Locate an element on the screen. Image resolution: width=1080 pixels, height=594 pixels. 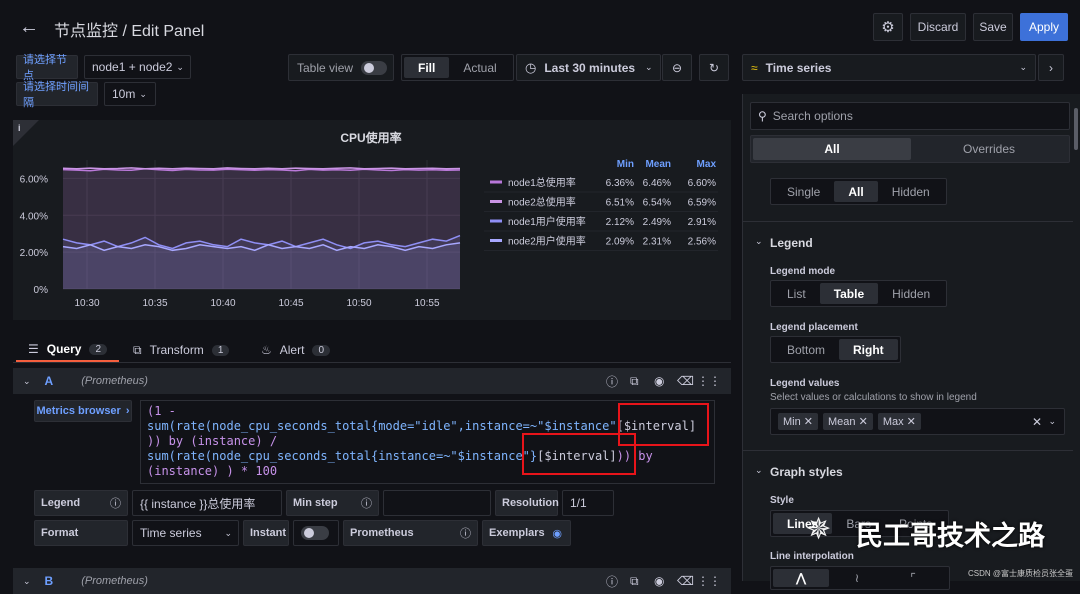
zoom-out-icon: ⊖ is located at coordinates (677, 67).